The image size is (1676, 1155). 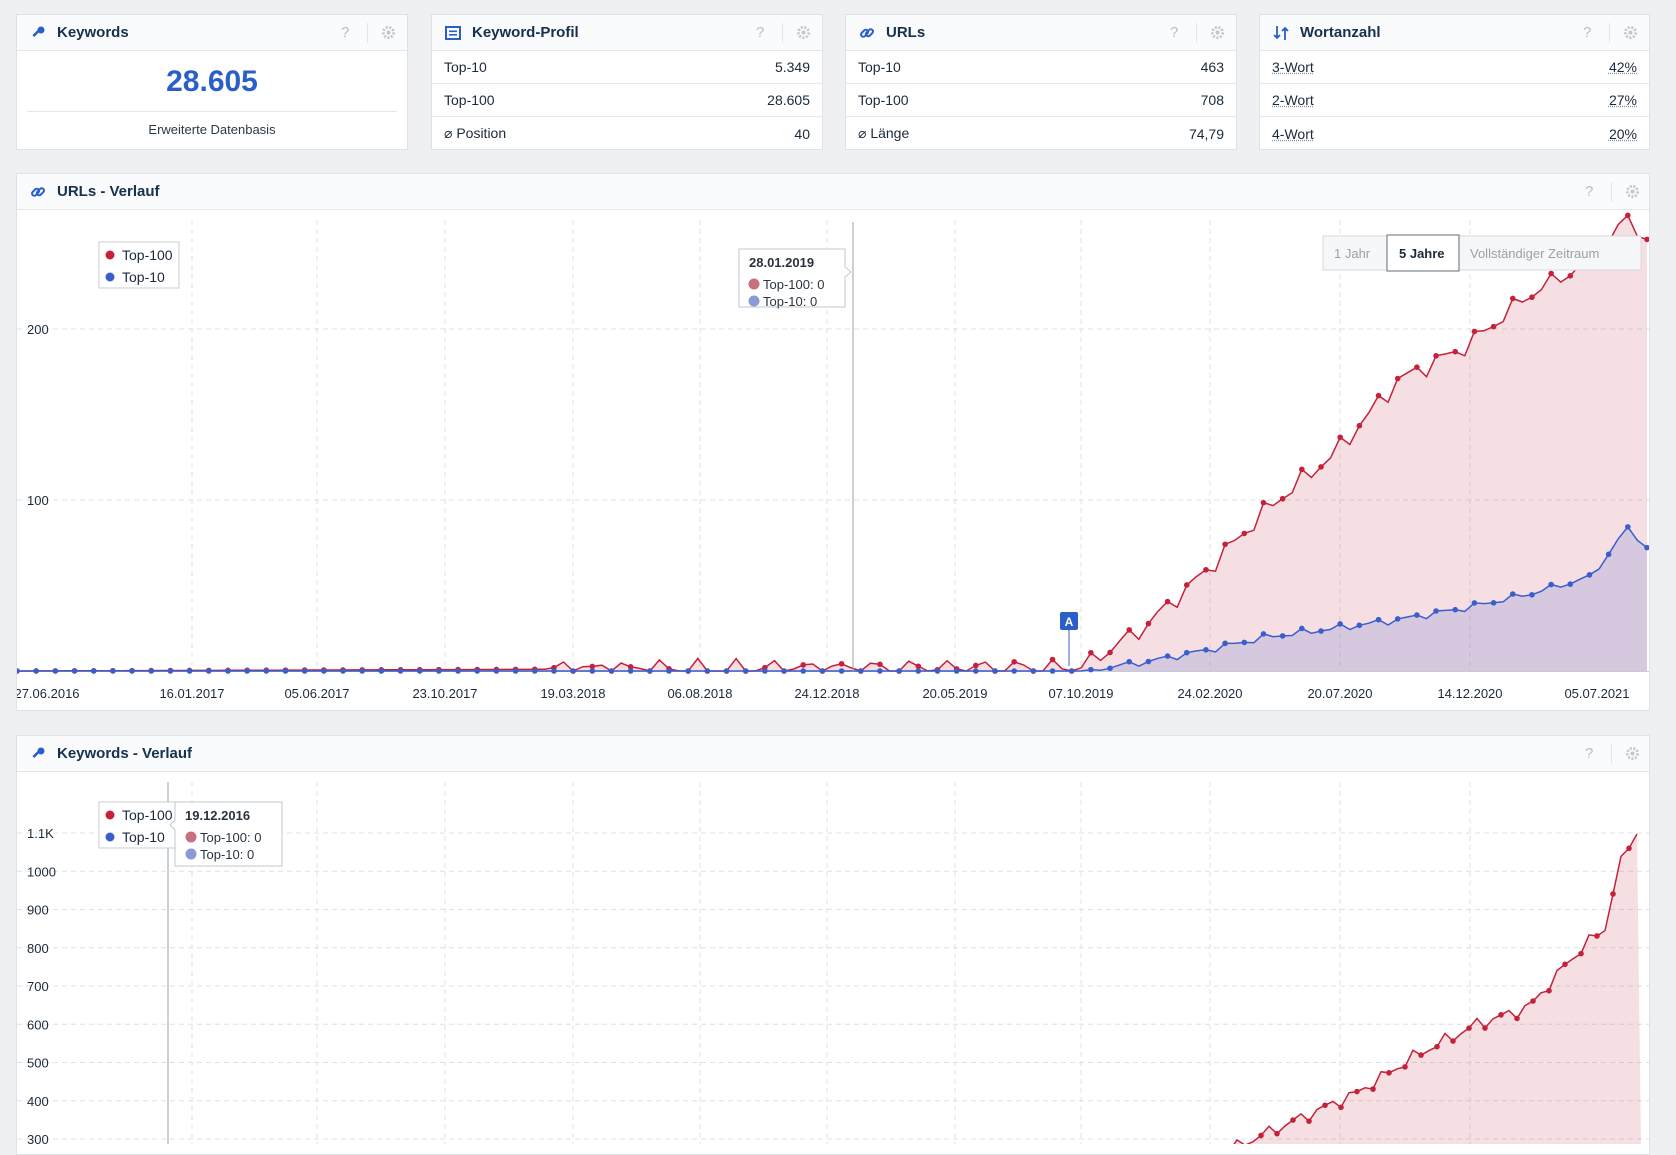 What do you see at coordinates (1069, 639) in the screenshot?
I see `annotation-flag: A` at bounding box center [1069, 639].